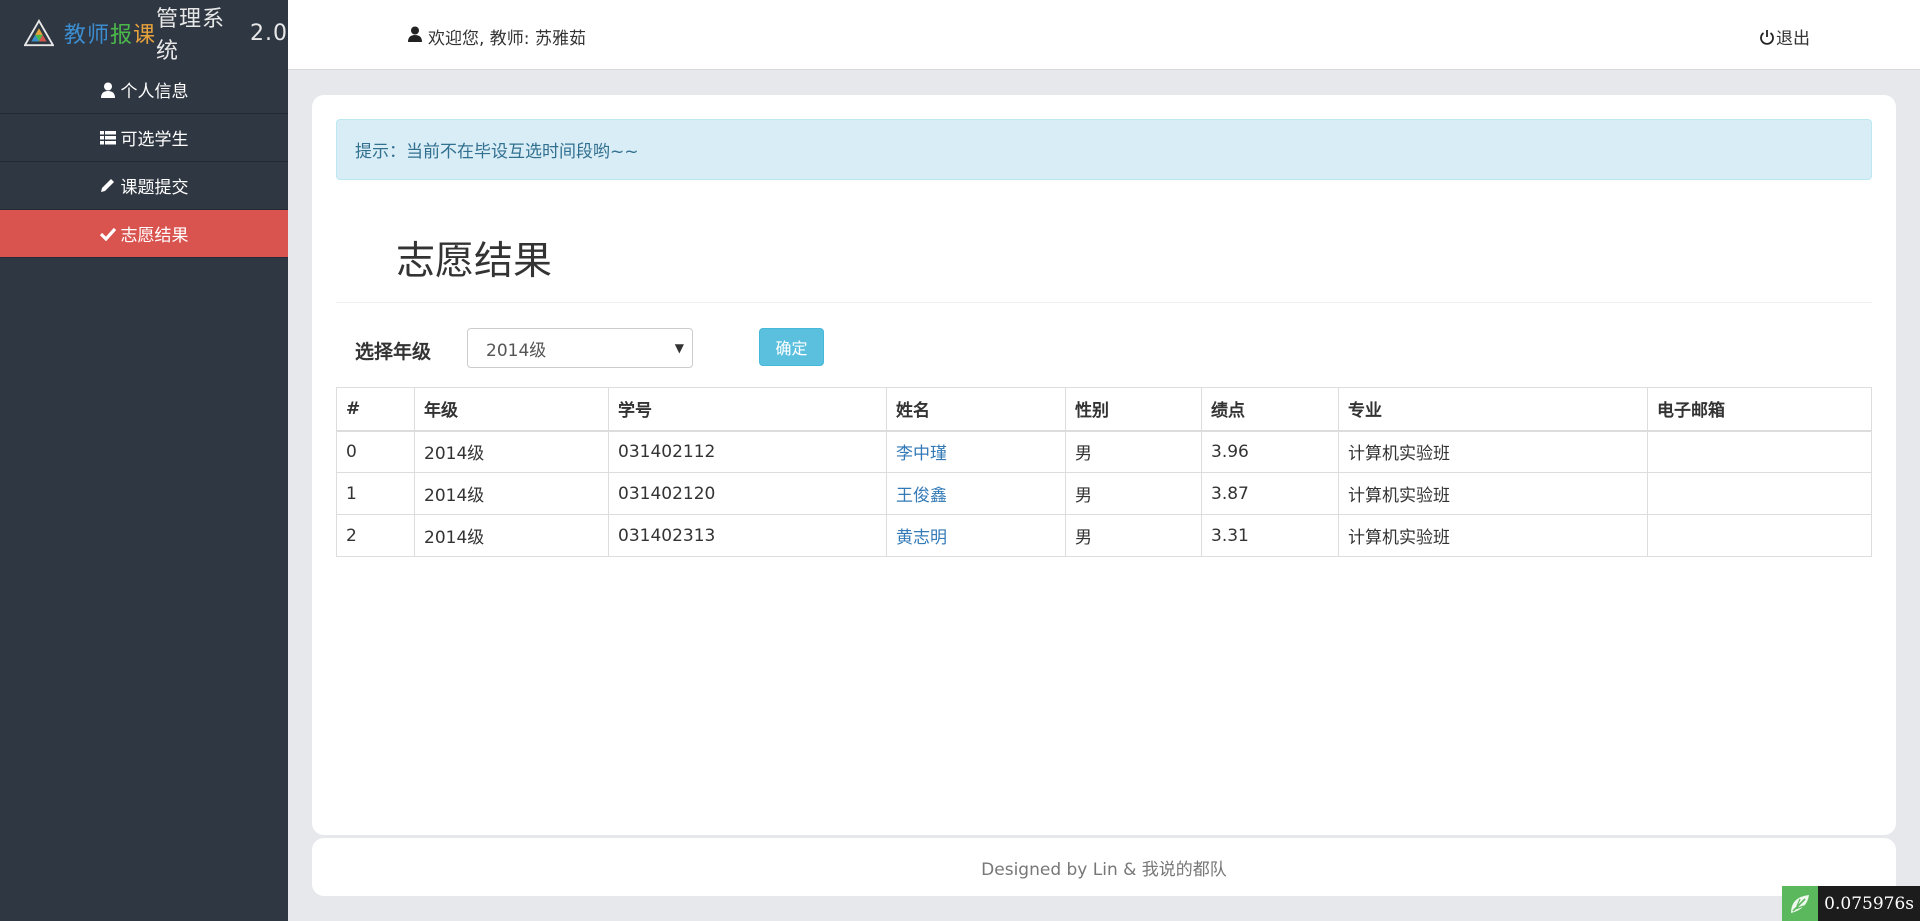 Image resolution: width=1920 pixels, height=921 pixels. I want to click on table-row: 0 2014级 031402112 李中瑾 男 3.96 计算机实验班, so click(1104, 451).